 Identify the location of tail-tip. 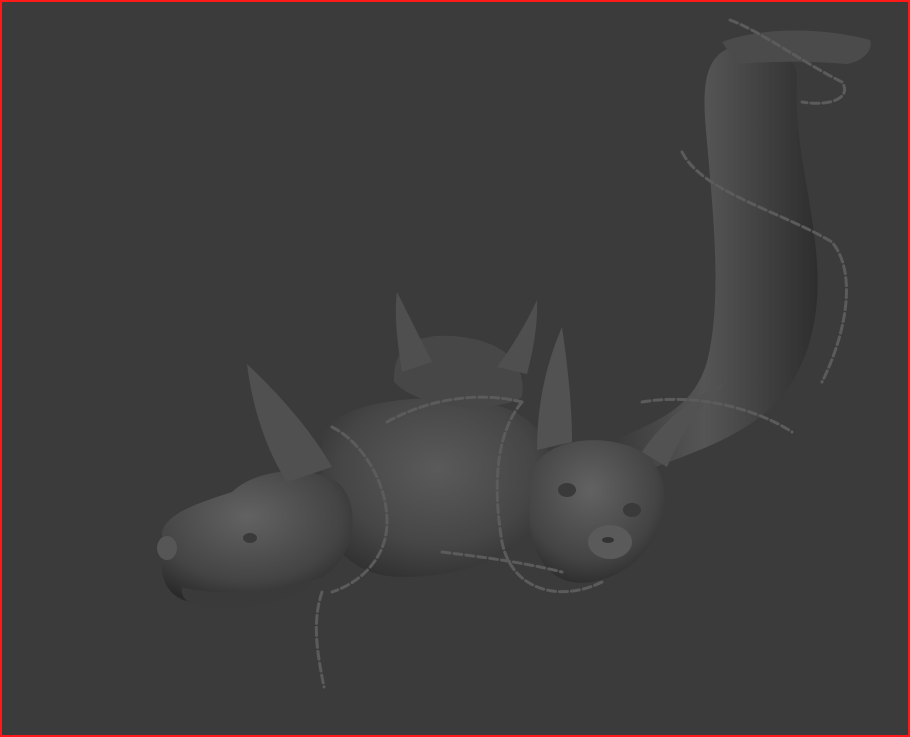
(796, 47).